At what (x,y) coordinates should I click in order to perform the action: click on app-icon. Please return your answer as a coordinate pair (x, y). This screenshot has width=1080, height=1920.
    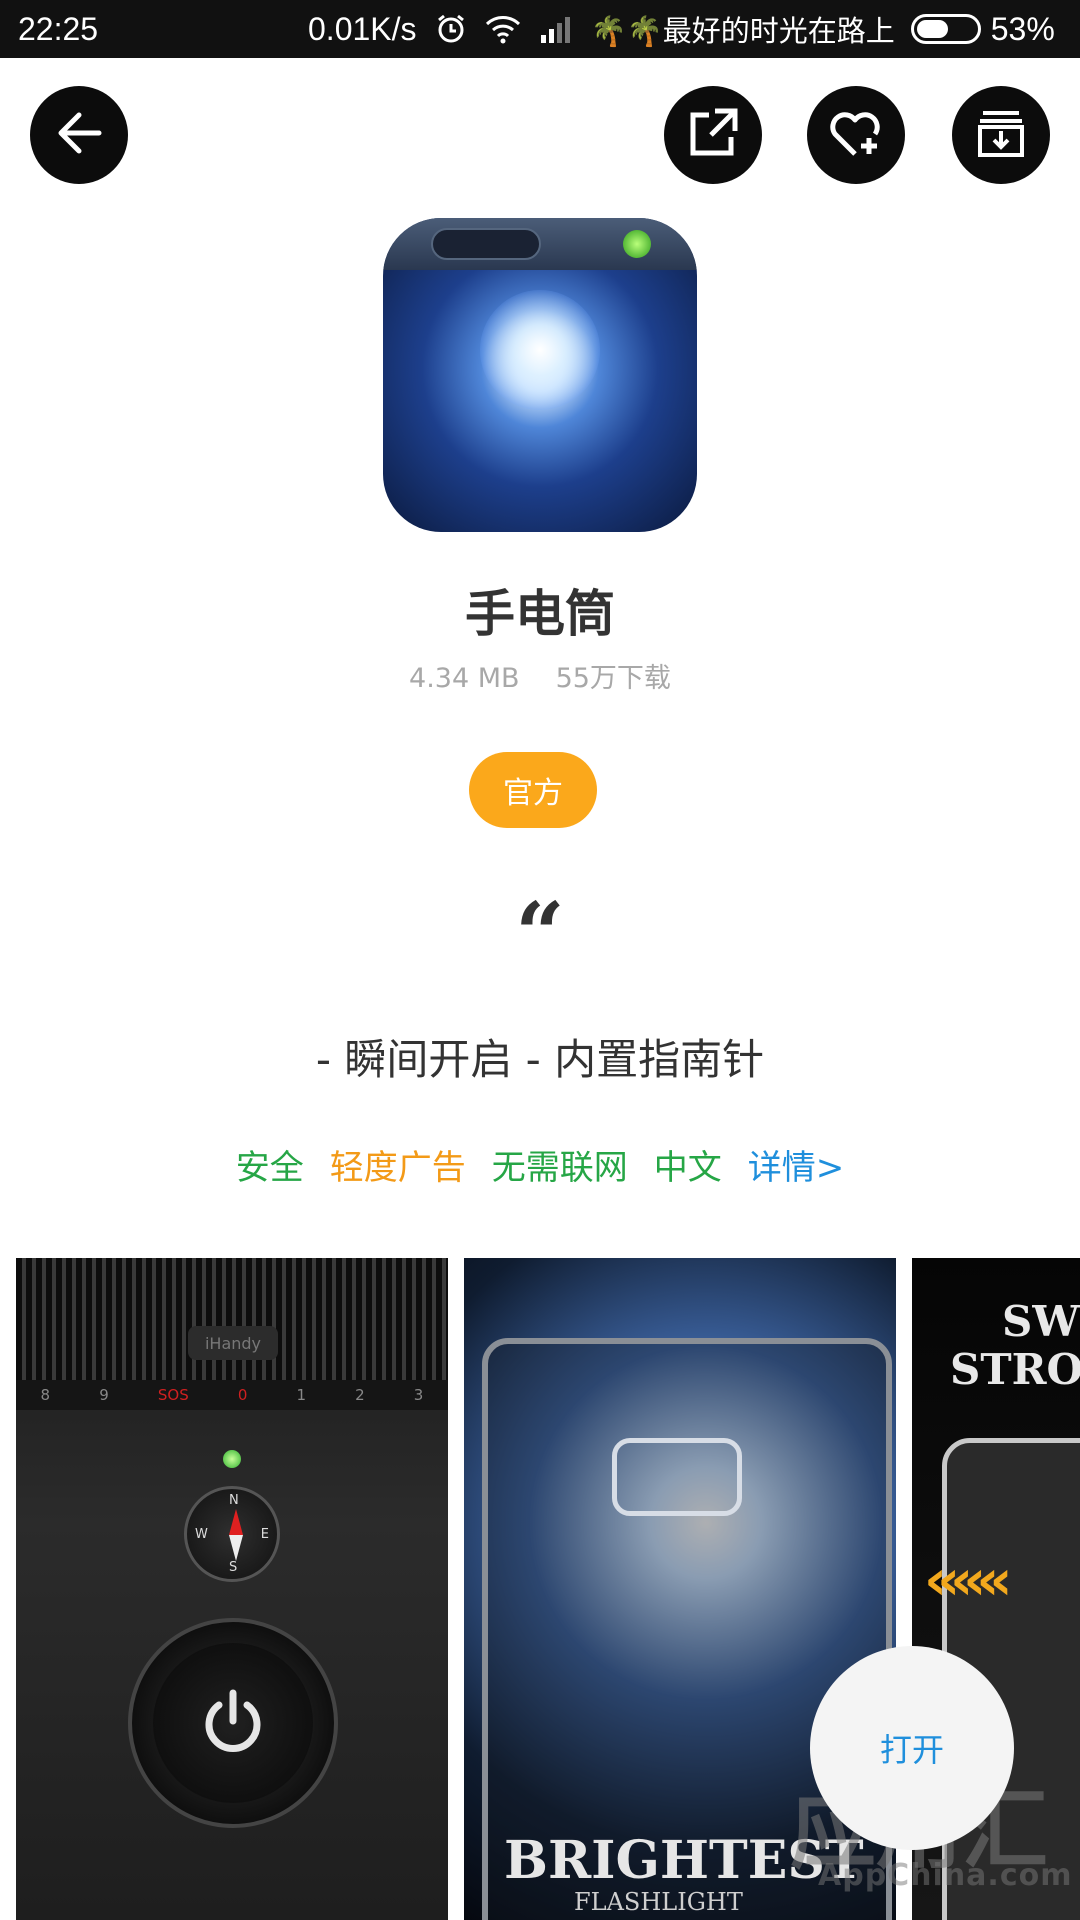
    Looking at the image, I should click on (540, 375).